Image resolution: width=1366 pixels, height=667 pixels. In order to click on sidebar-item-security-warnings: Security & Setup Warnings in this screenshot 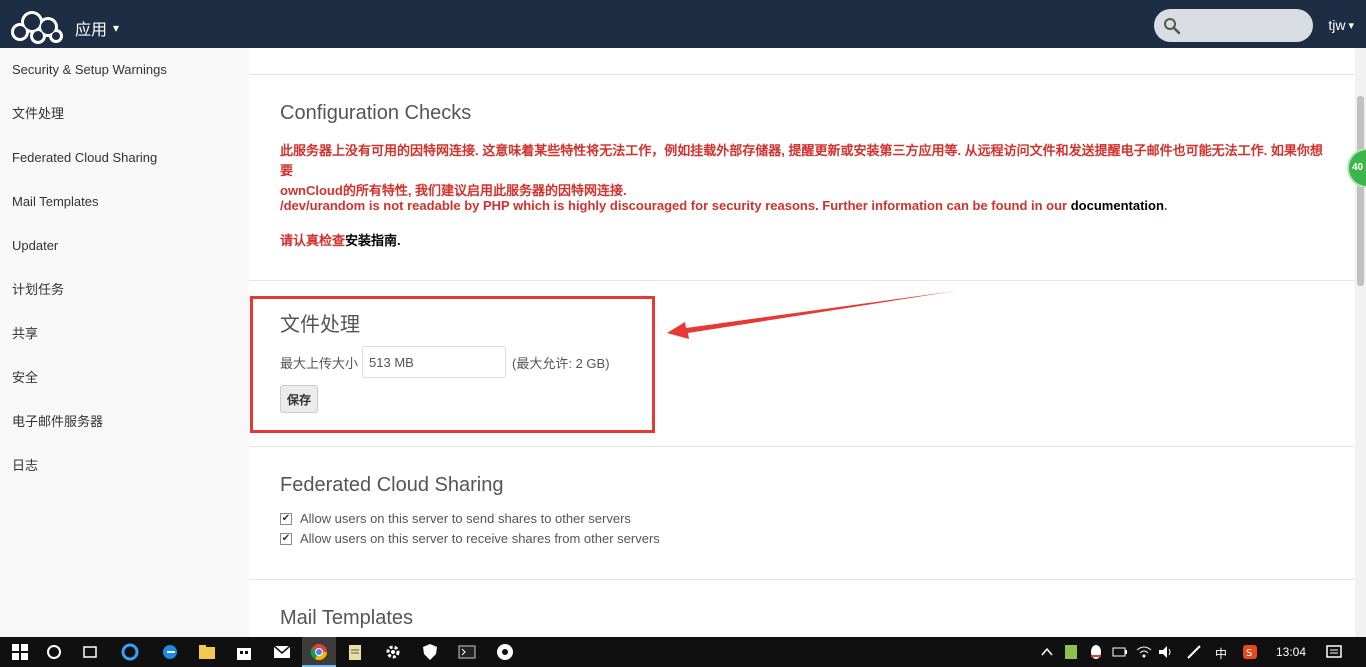, I will do `click(124, 70)`.